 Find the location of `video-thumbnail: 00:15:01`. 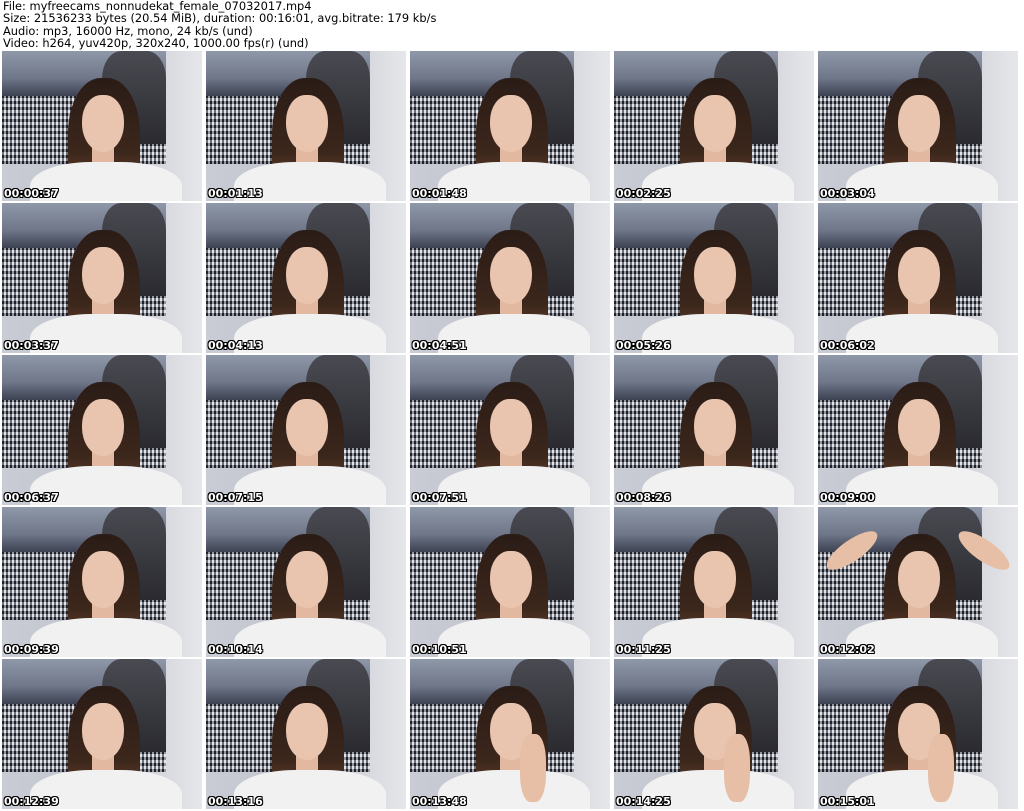

video-thumbnail: 00:15:01 is located at coordinates (918, 734).